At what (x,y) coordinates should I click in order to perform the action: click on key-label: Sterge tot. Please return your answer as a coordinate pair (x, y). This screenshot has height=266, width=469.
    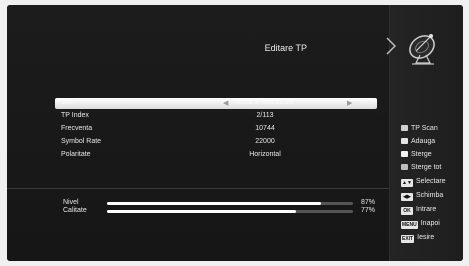
    Looking at the image, I should click on (426, 167).